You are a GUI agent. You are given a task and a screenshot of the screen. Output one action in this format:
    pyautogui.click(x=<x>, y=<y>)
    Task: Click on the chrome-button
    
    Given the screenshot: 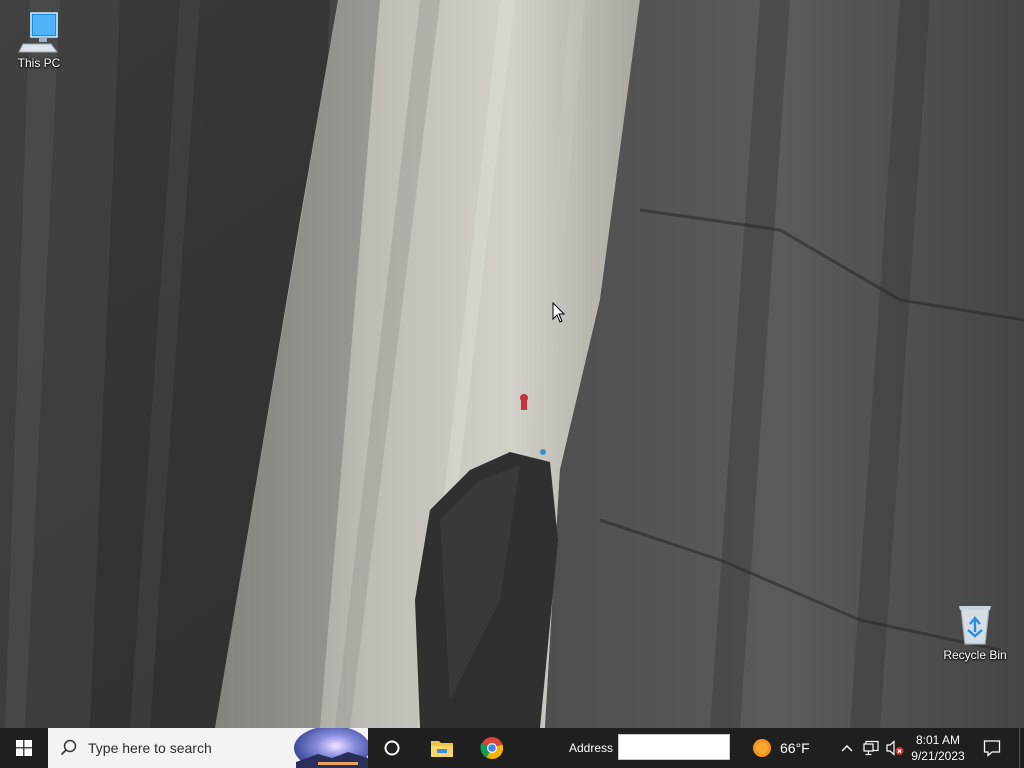 What is the action you would take?
    pyautogui.click(x=492, y=748)
    